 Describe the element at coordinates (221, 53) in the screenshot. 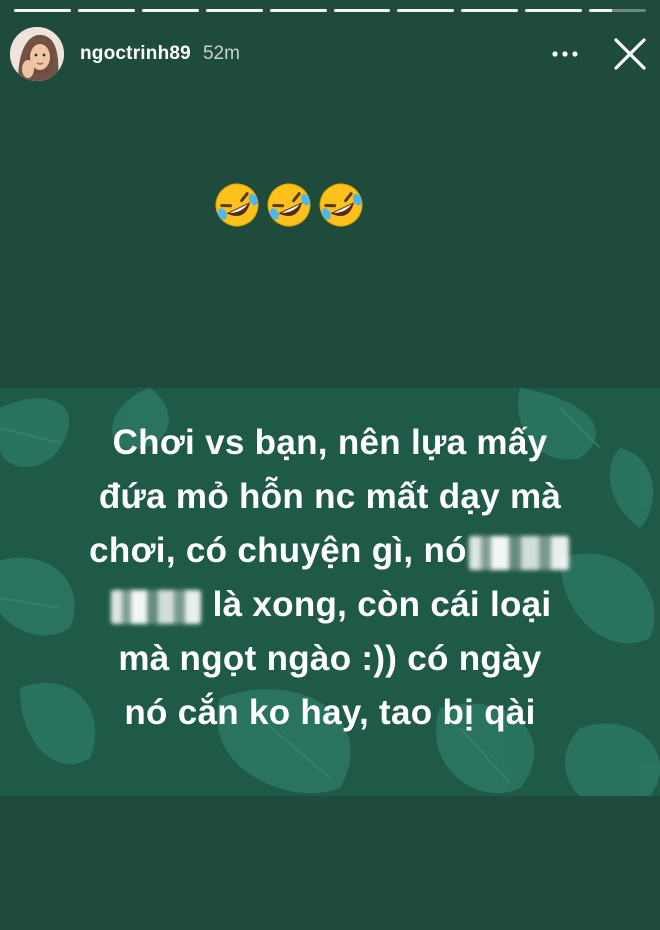

I see `timestamp: 52m` at that location.